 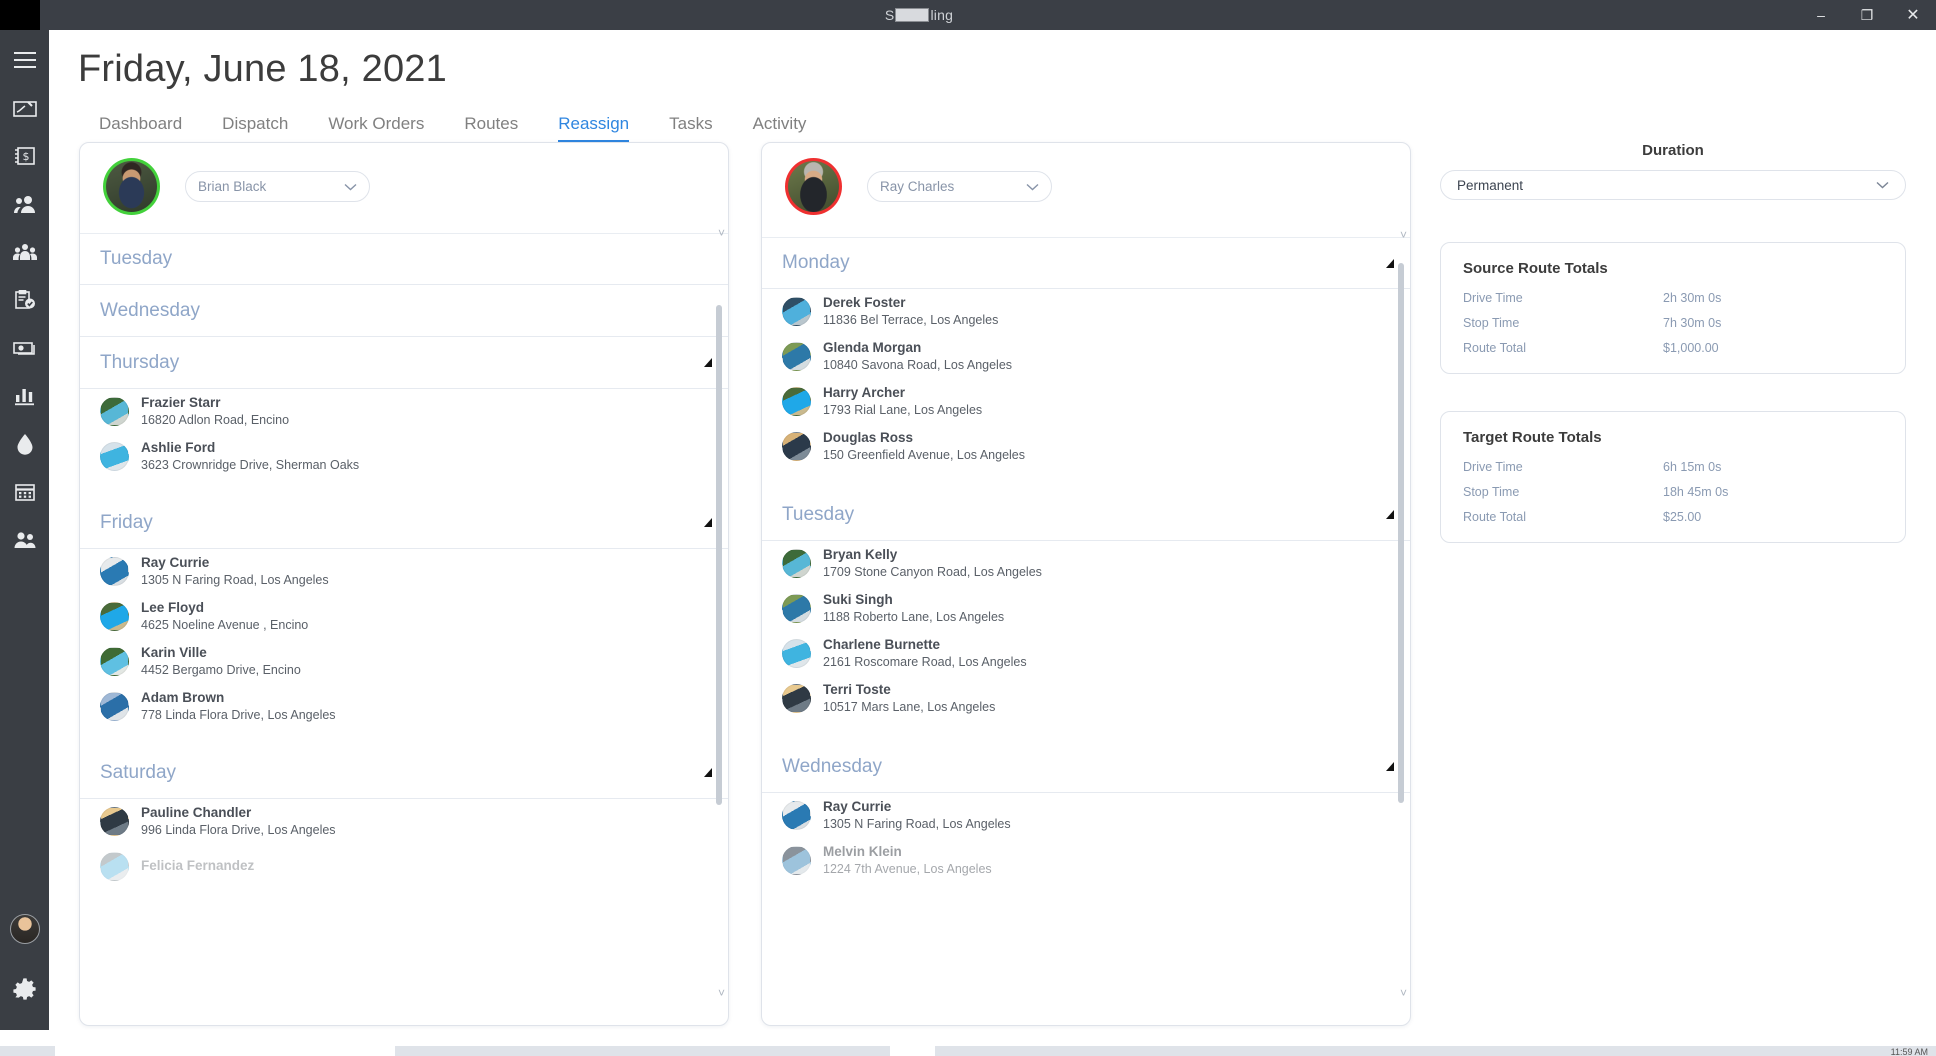 What do you see at coordinates (198, 866) in the screenshot?
I see `stop-name: Felicia Fernandez` at bounding box center [198, 866].